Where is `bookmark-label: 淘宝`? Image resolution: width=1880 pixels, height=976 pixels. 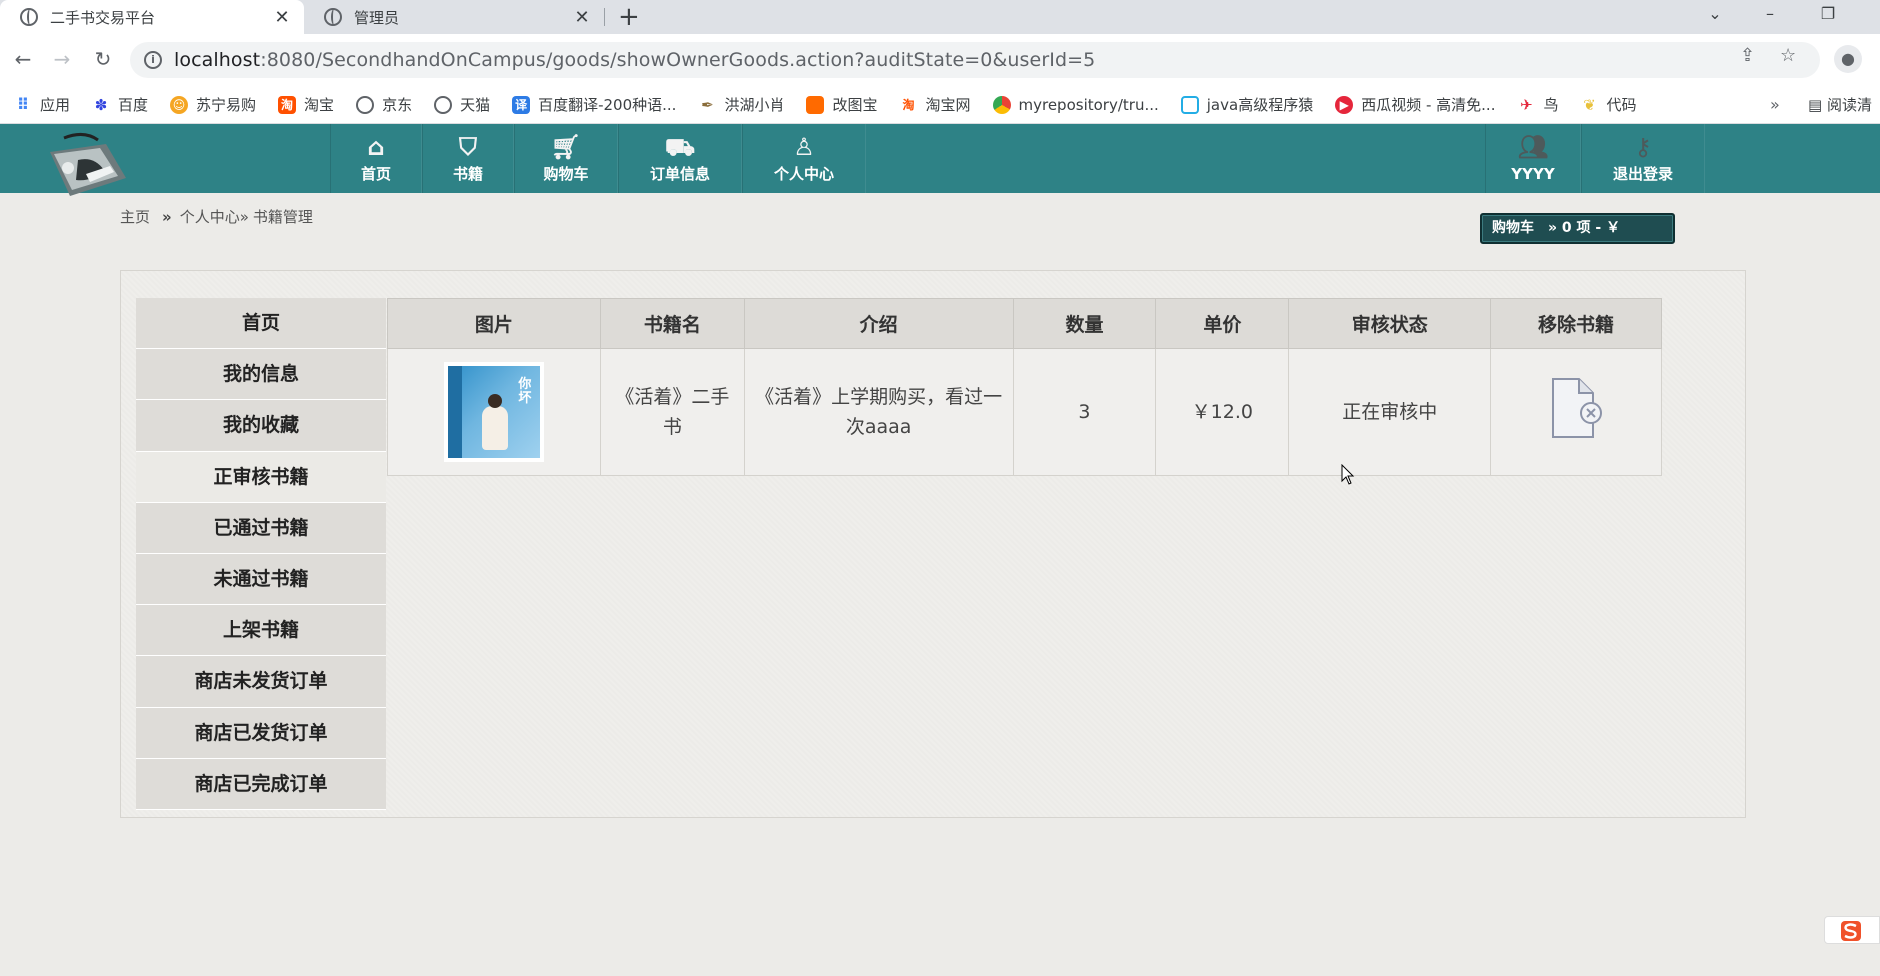 bookmark-label: 淘宝 is located at coordinates (319, 105).